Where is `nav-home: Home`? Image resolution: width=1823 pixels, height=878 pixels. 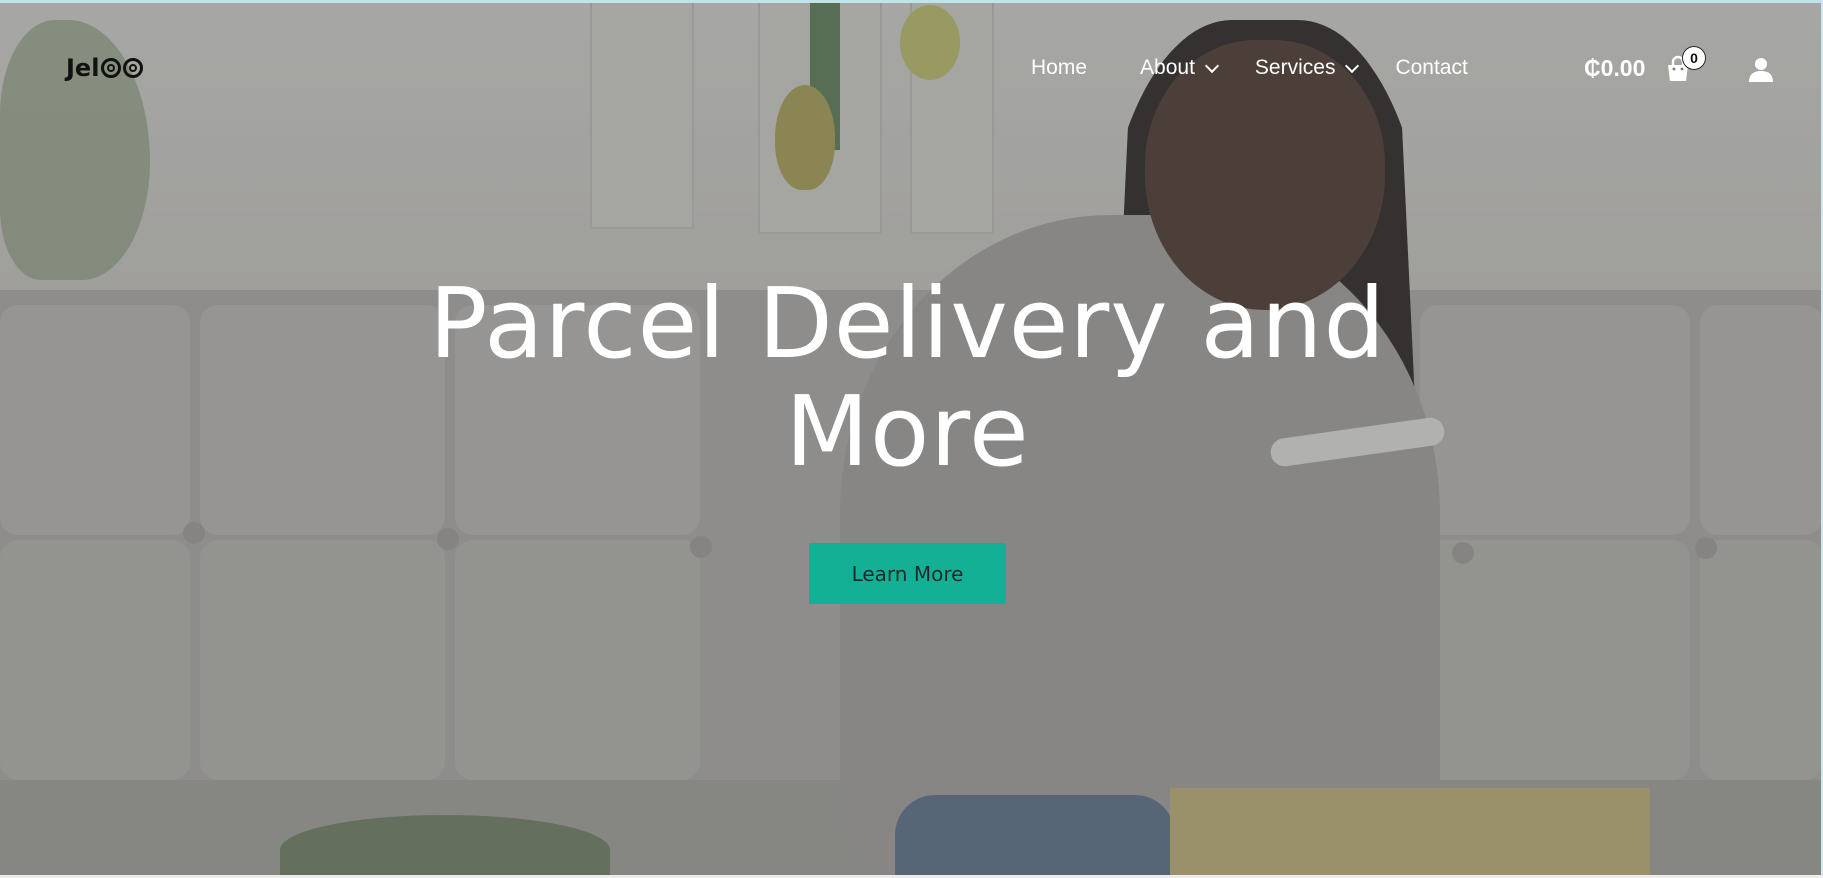 nav-home: Home is located at coordinates (1059, 68).